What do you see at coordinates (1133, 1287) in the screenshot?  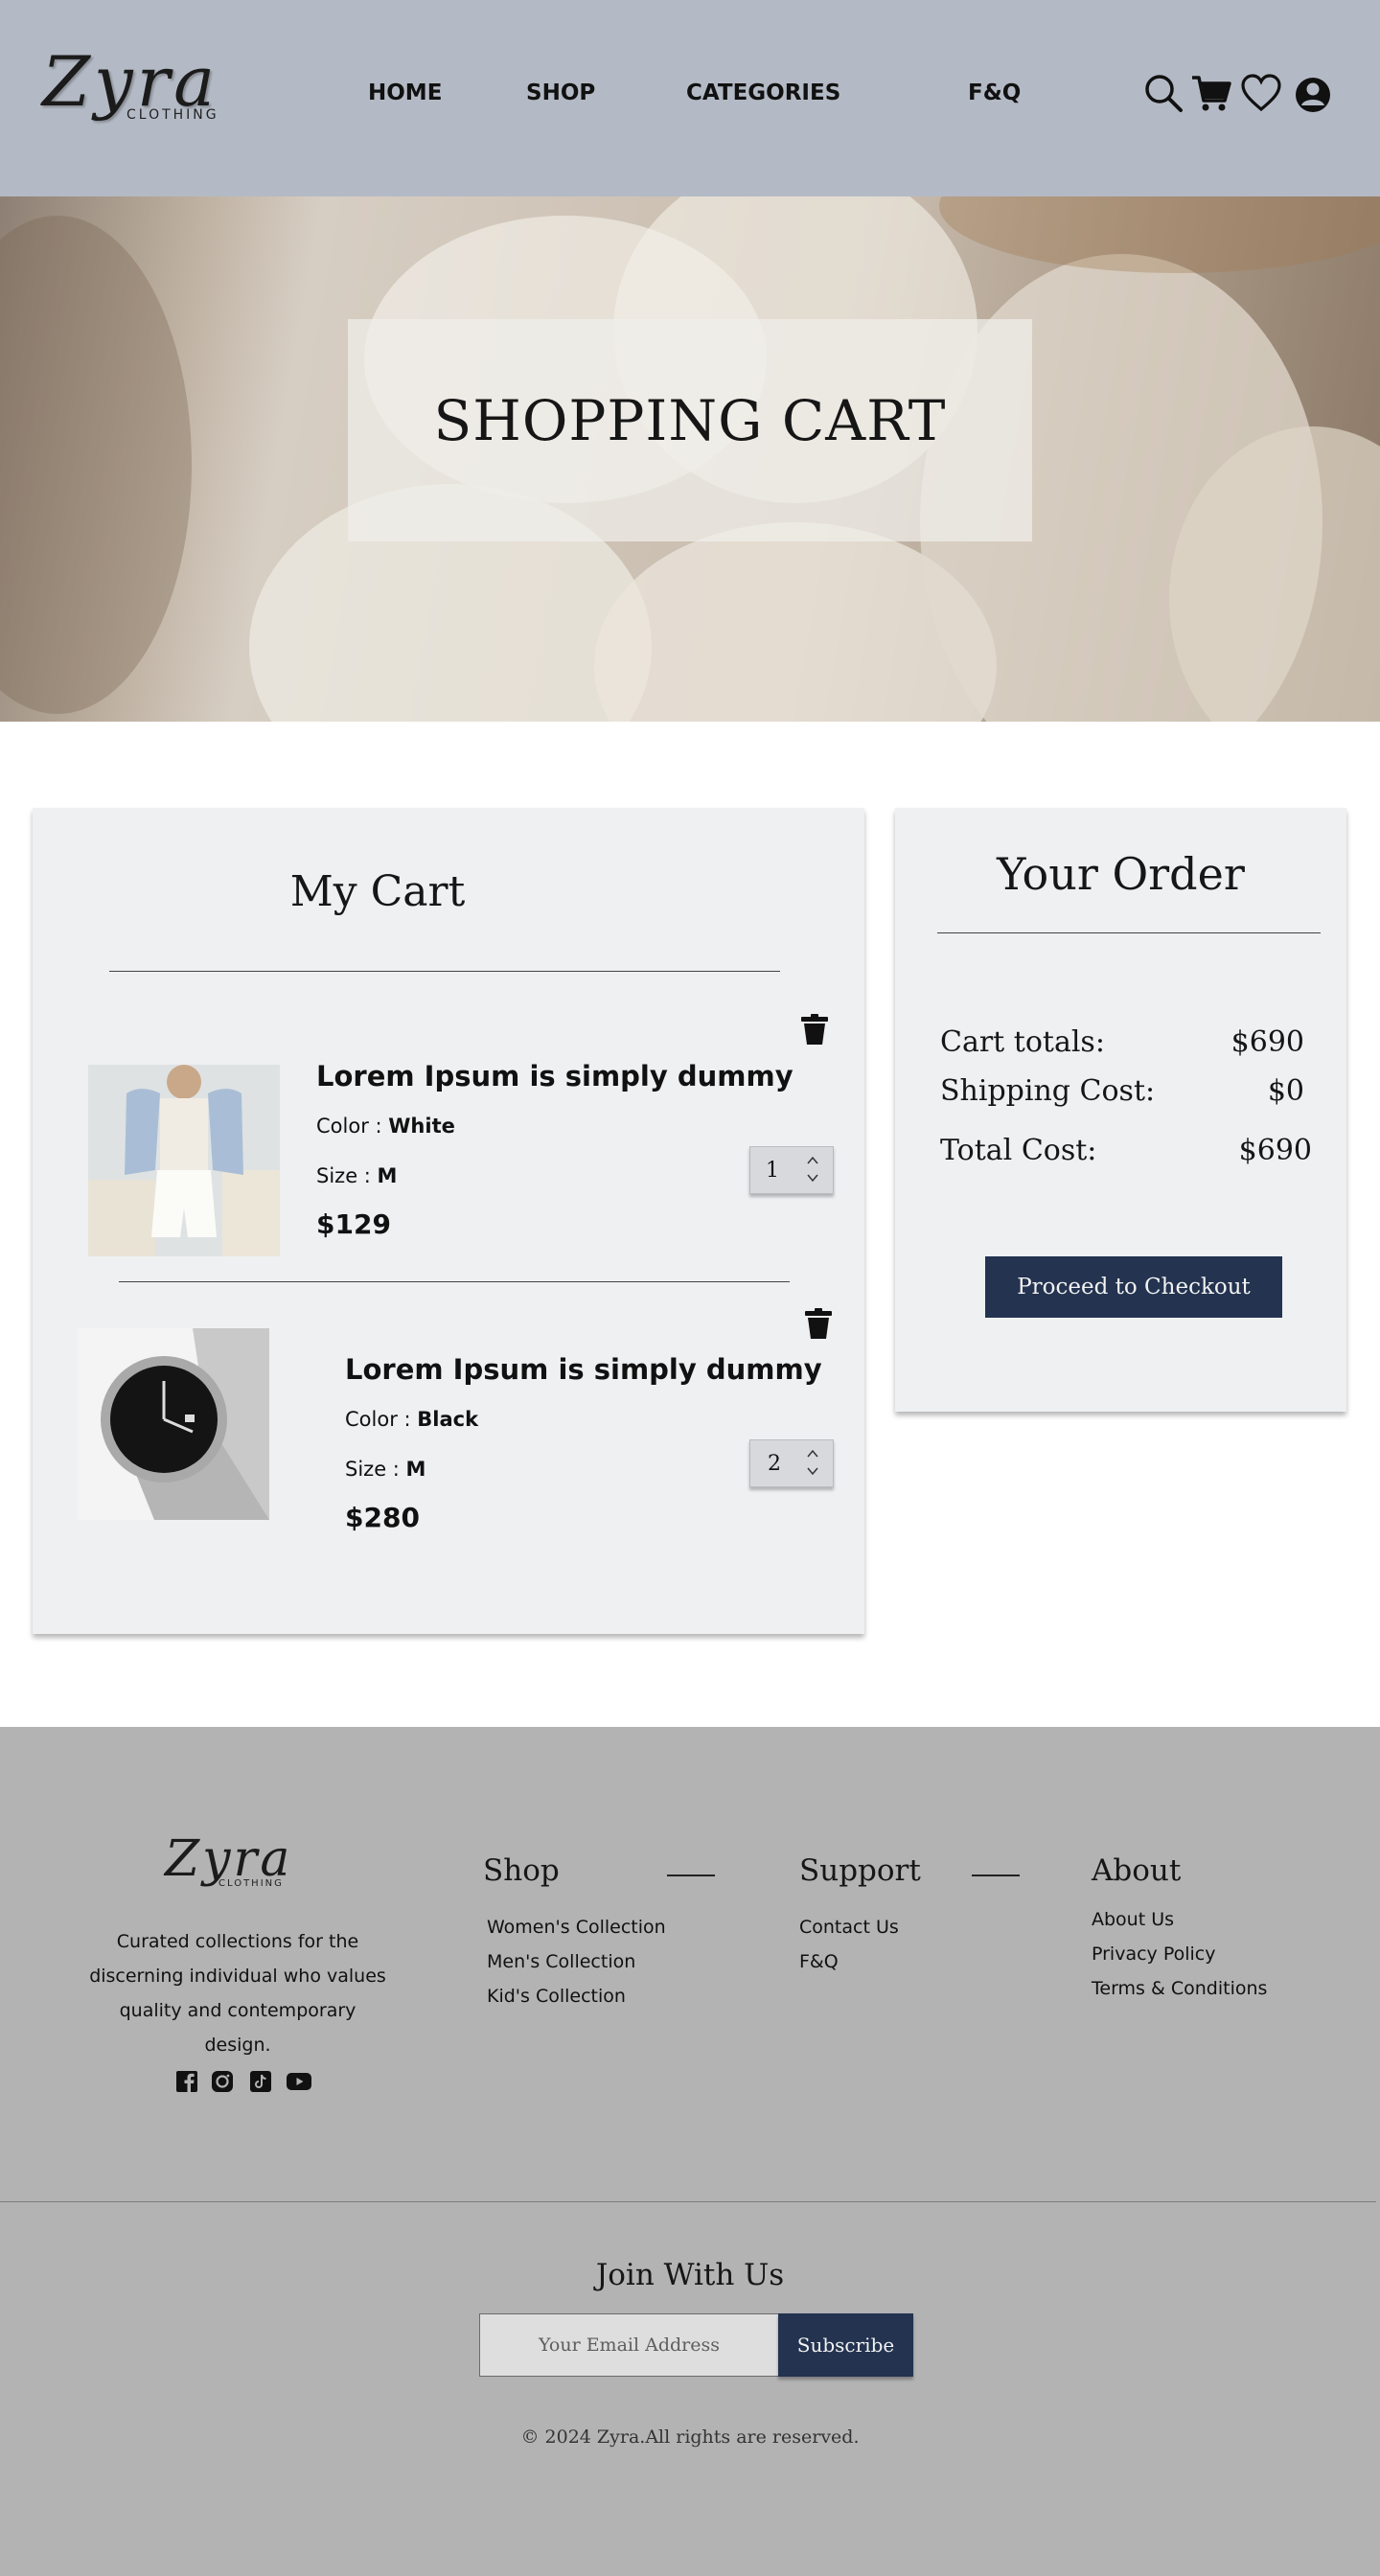 I see `proceed-to-checkout-button: Proceed to Checkout` at bounding box center [1133, 1287].